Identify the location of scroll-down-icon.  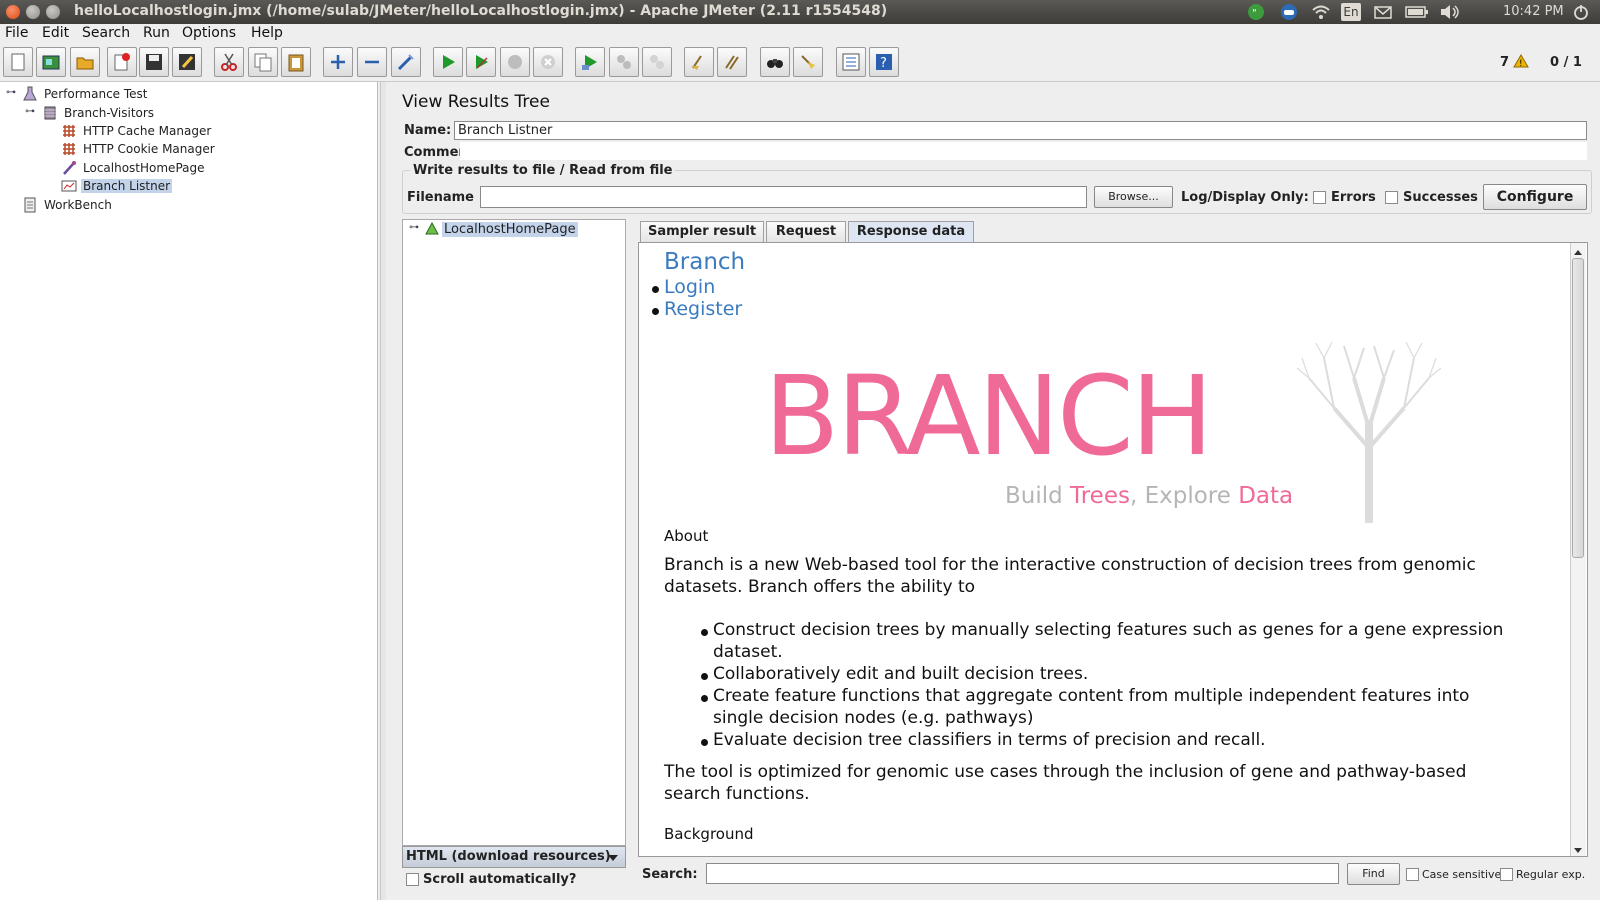
(1578, 851).